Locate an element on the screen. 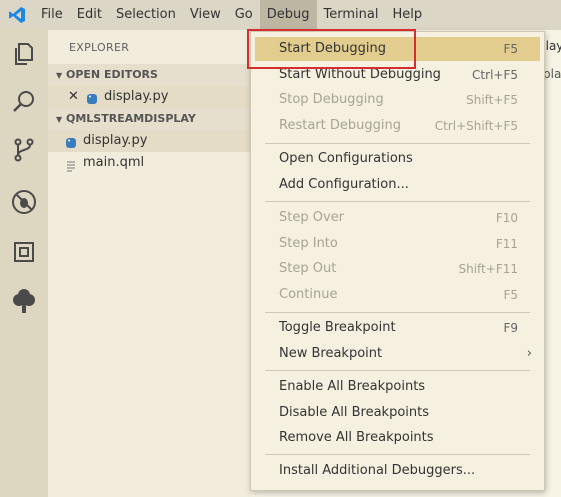  extensions-icon is located at coordinates (24, 252).